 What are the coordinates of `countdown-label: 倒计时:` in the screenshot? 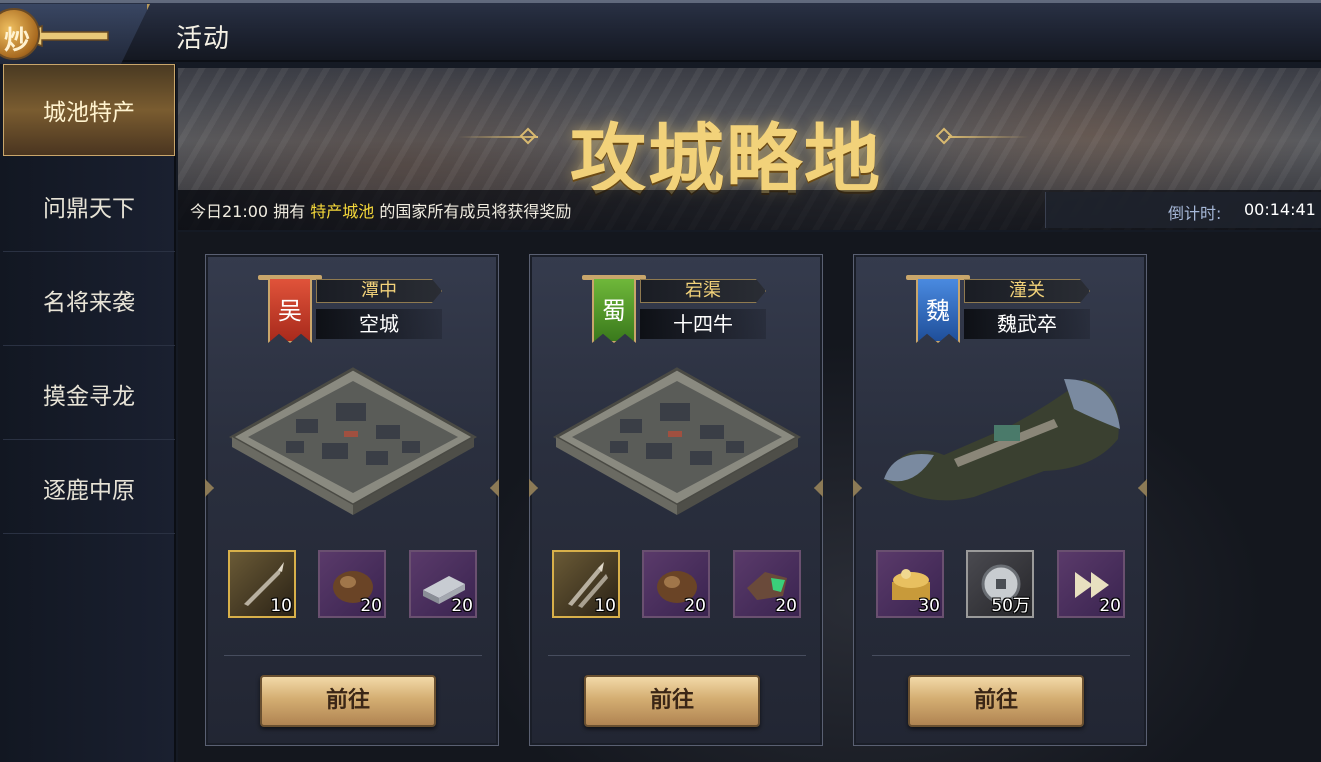 It's located at (1195, 213).